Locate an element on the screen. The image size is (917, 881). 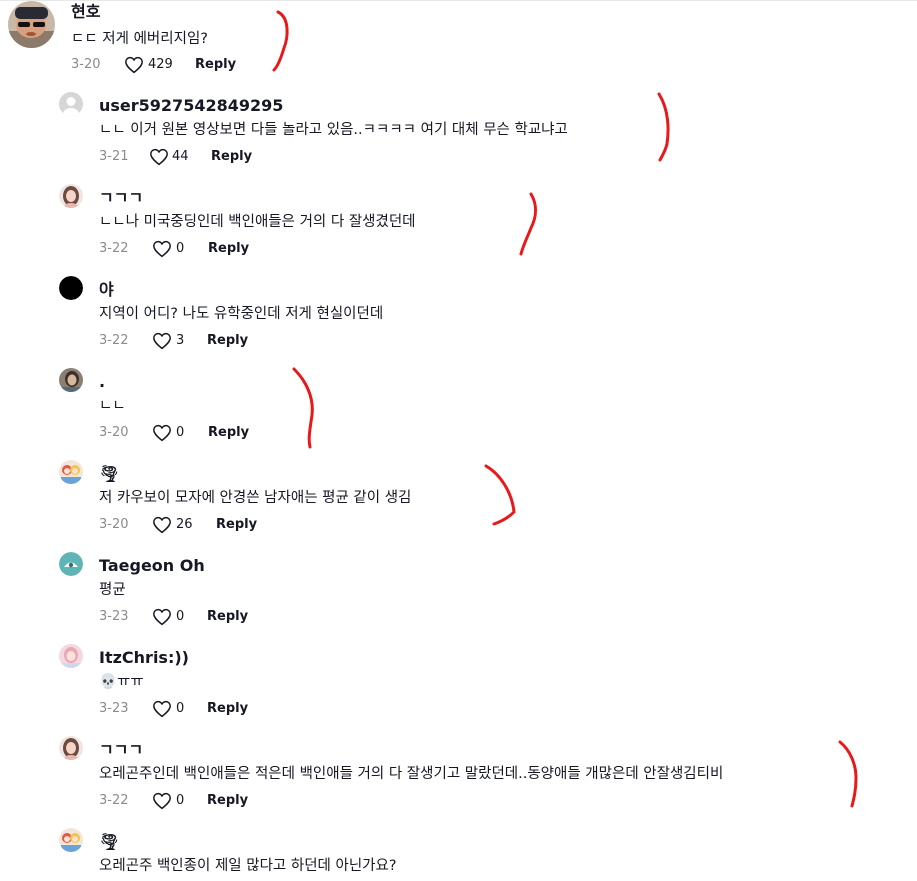
top-divider is located at coordinates (458, 0).